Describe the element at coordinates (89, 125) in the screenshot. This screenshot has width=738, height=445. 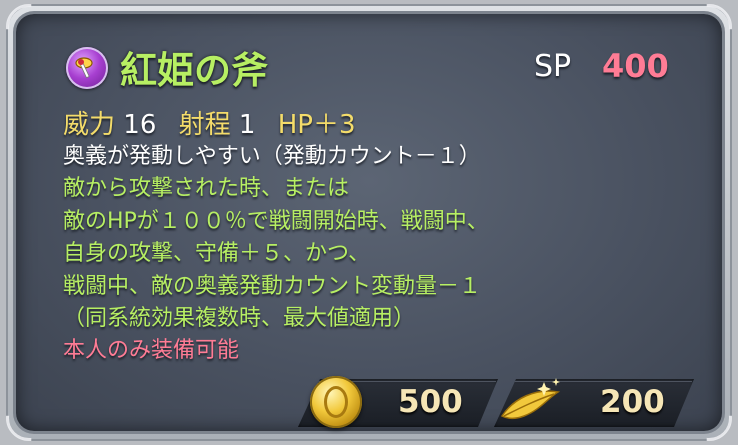
I see `might-label: 威力` at that location.